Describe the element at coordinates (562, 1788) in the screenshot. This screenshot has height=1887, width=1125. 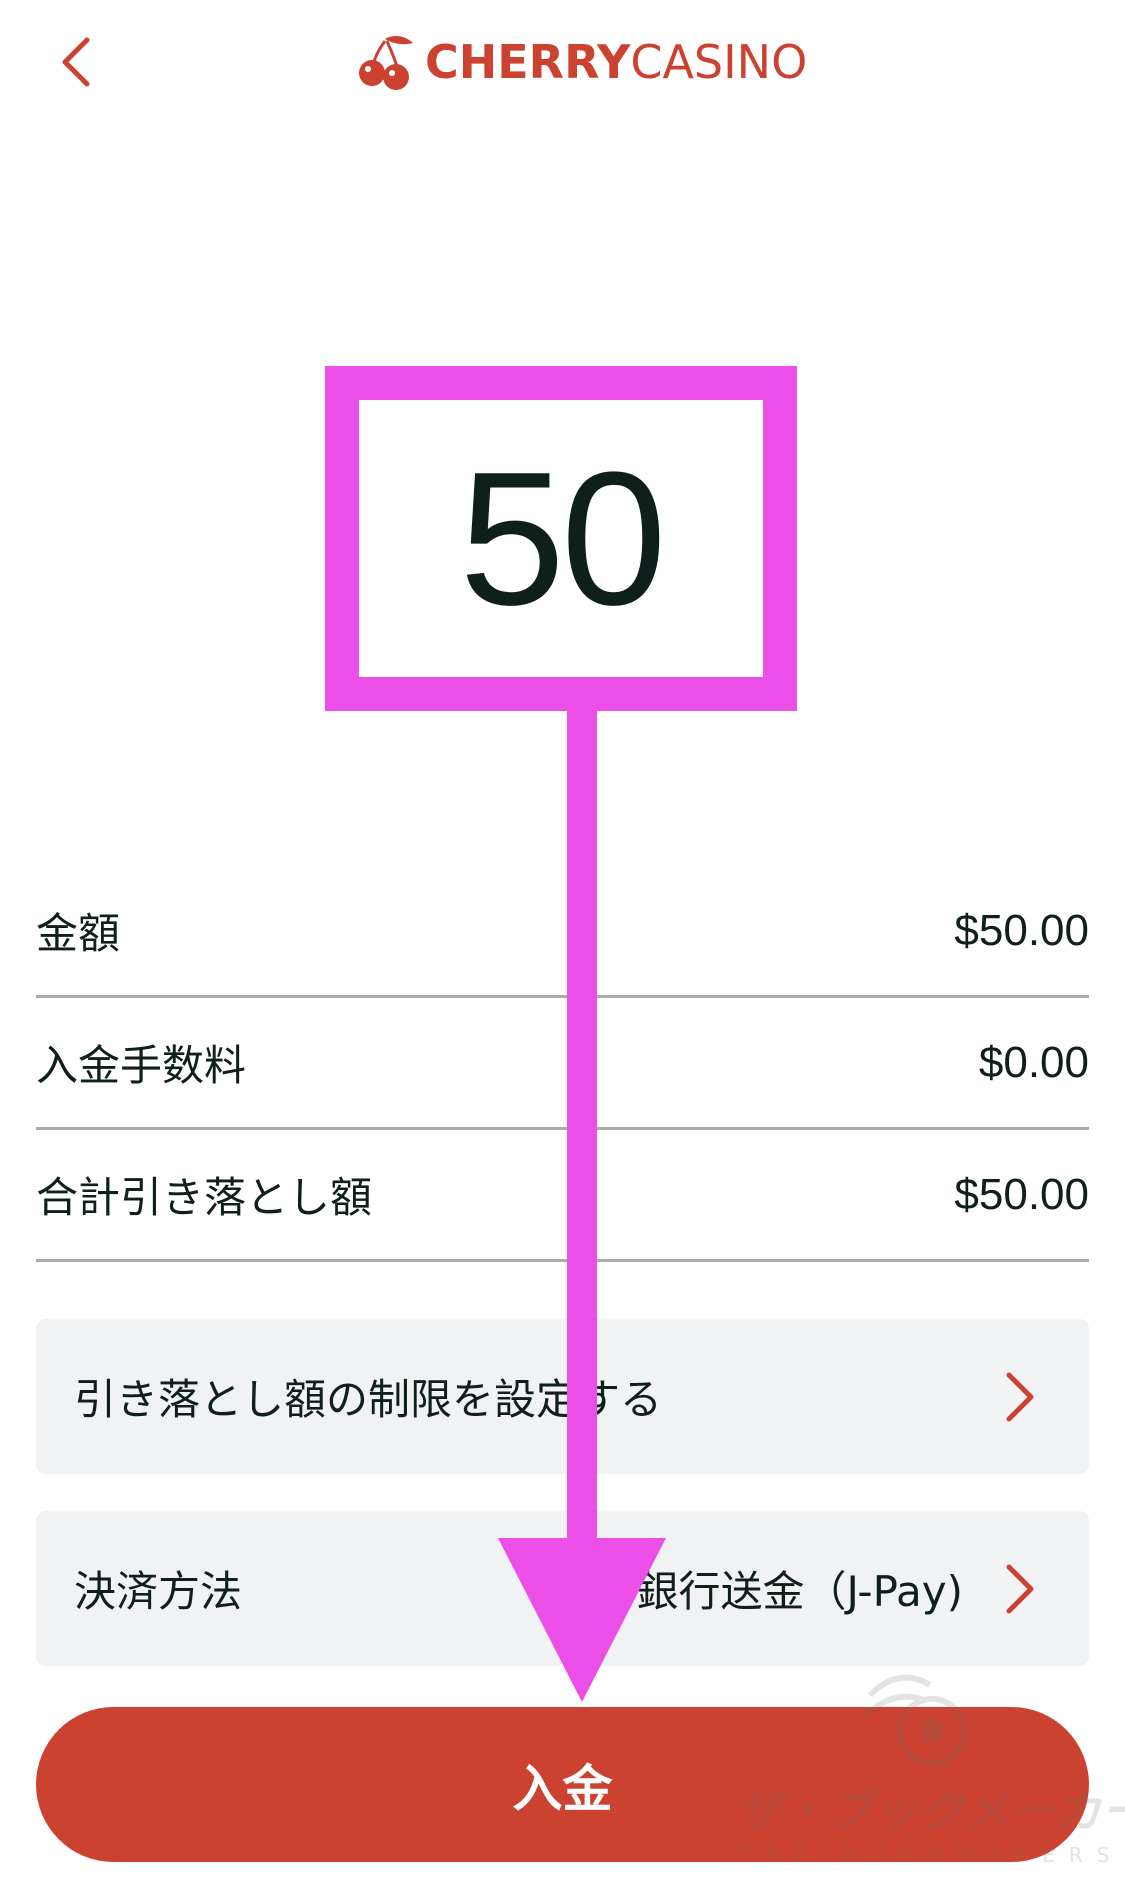
I see `deposit-button-label: 入金` at that location.